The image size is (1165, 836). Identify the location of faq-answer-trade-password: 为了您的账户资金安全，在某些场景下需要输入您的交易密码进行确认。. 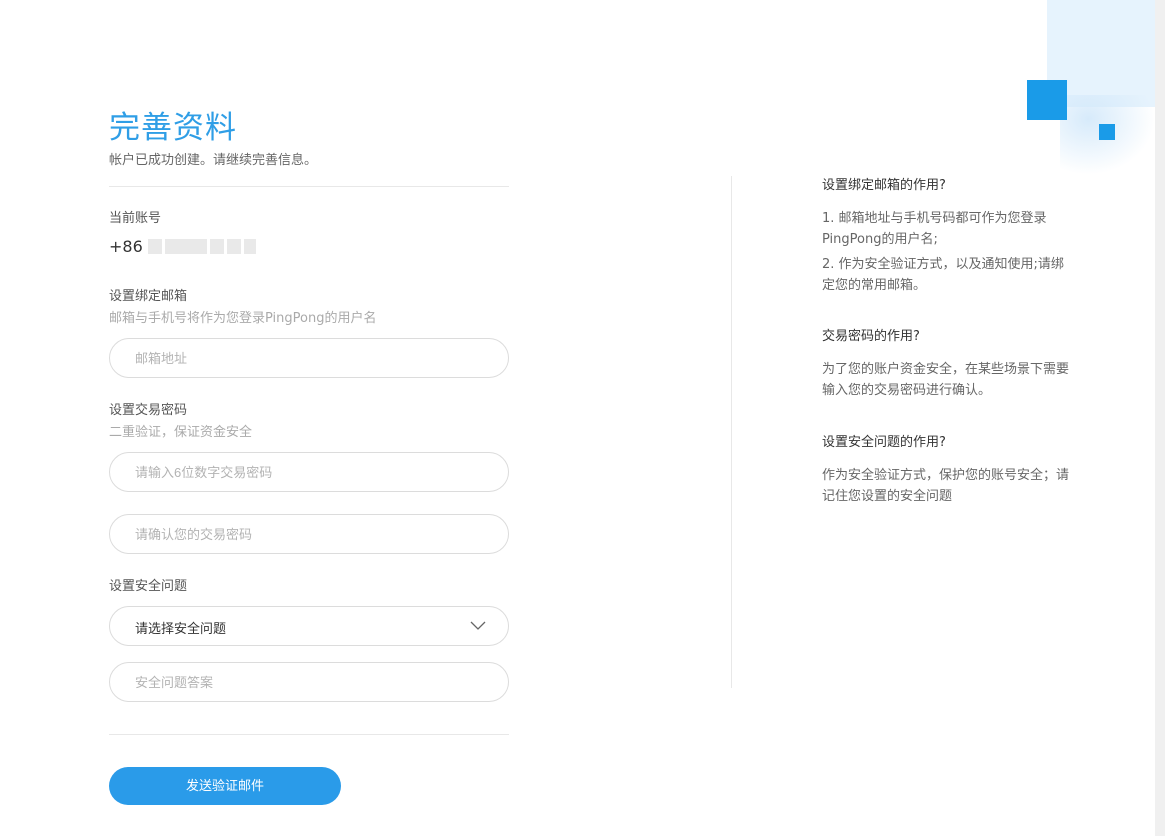
(946, 380).